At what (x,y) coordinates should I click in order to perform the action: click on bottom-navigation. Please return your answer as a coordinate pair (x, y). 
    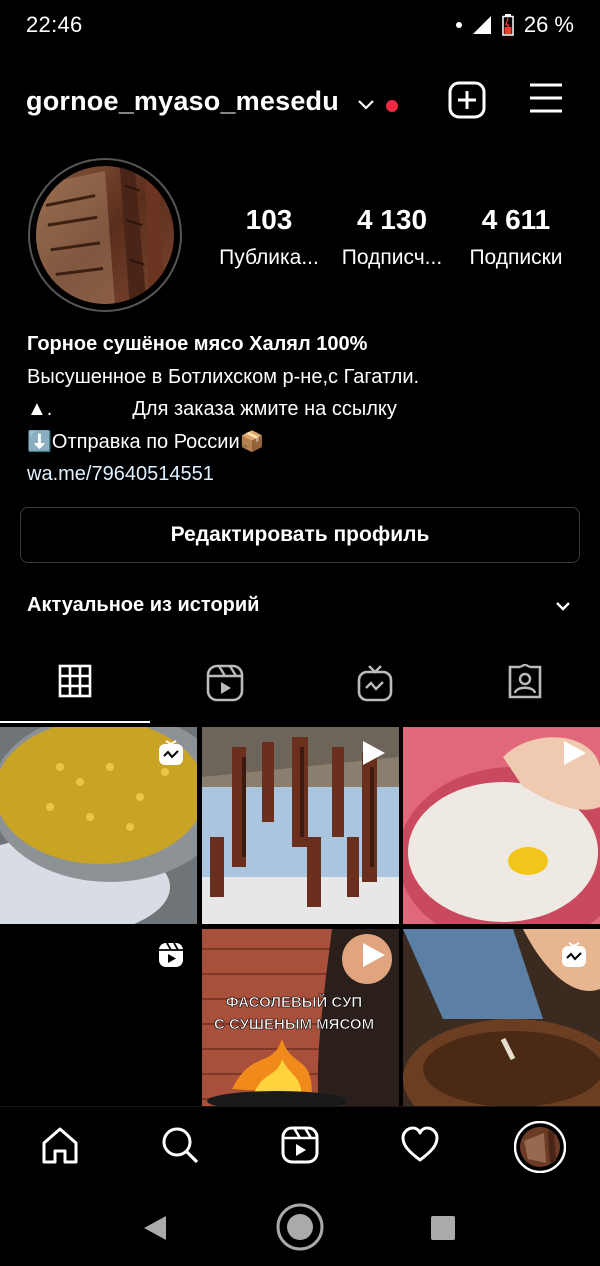
    Looking at the image, I should click on (300, 1149).